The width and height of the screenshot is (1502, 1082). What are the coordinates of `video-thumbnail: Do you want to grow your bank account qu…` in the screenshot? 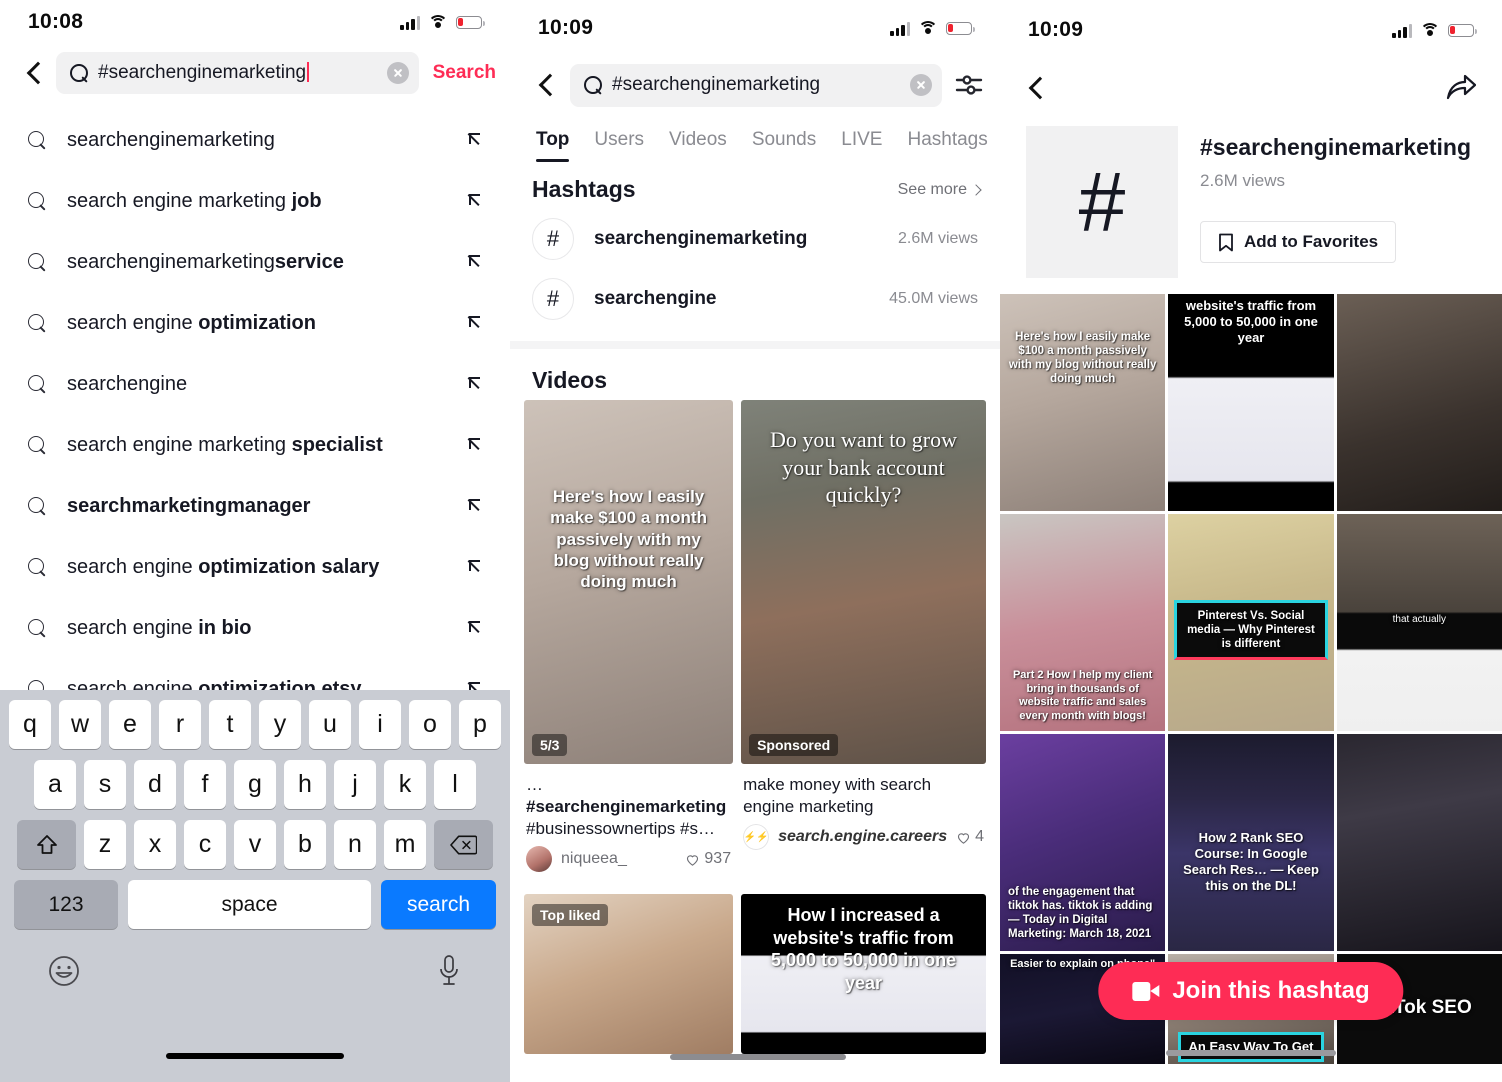 It's located at (863, 582).